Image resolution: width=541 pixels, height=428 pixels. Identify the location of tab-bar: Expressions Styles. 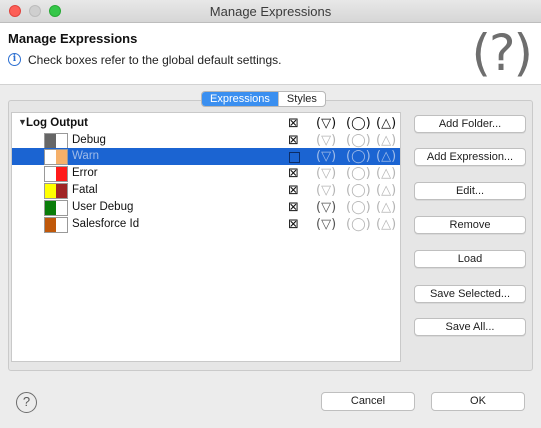
(263, 99).